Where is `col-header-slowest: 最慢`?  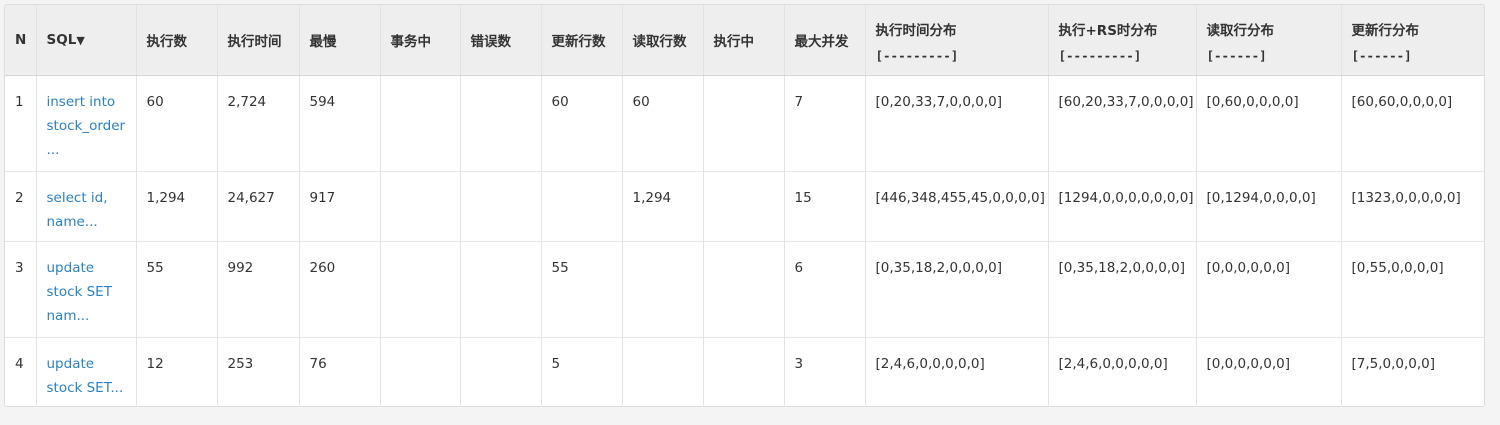
col-header-slowest: 最慢 is located at coordinates (340, 40).